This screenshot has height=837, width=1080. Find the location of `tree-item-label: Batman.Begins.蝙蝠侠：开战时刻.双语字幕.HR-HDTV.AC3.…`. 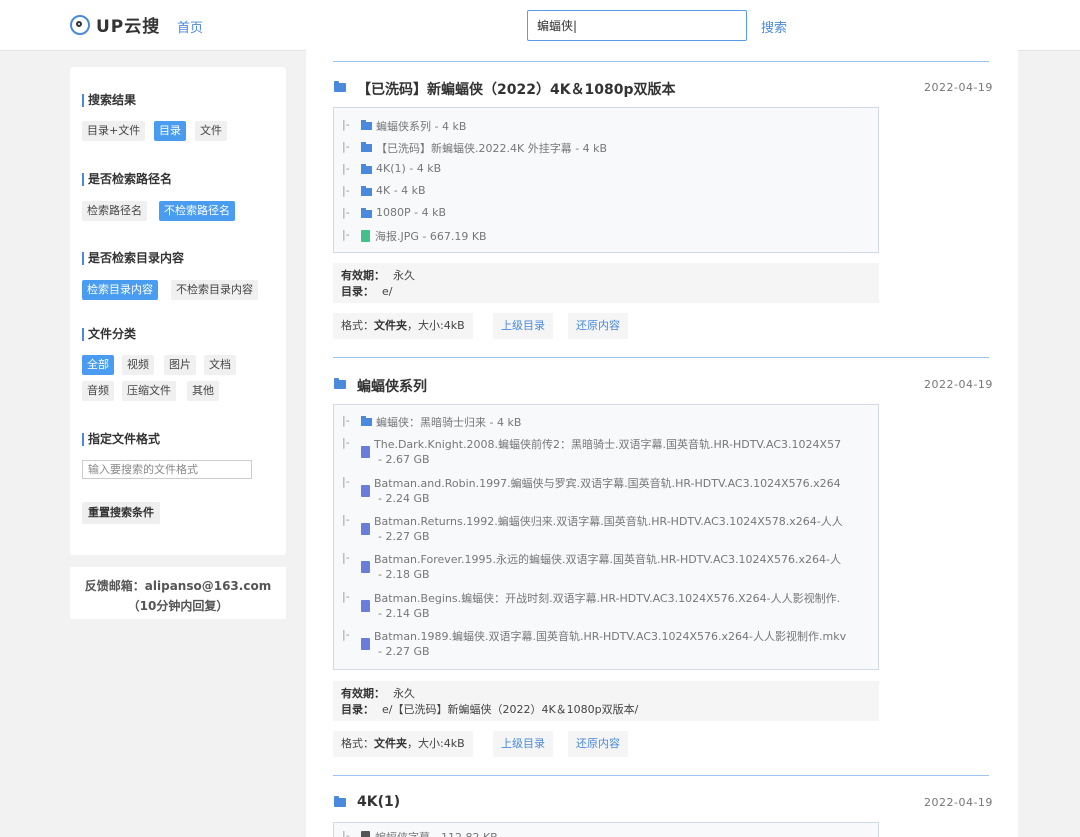

tree-item-label: Batman.Begins.蝙蝠侠：开战时刻.双语字幕.HR-HDTV.AC3.… is located at coordinates (607, 598).